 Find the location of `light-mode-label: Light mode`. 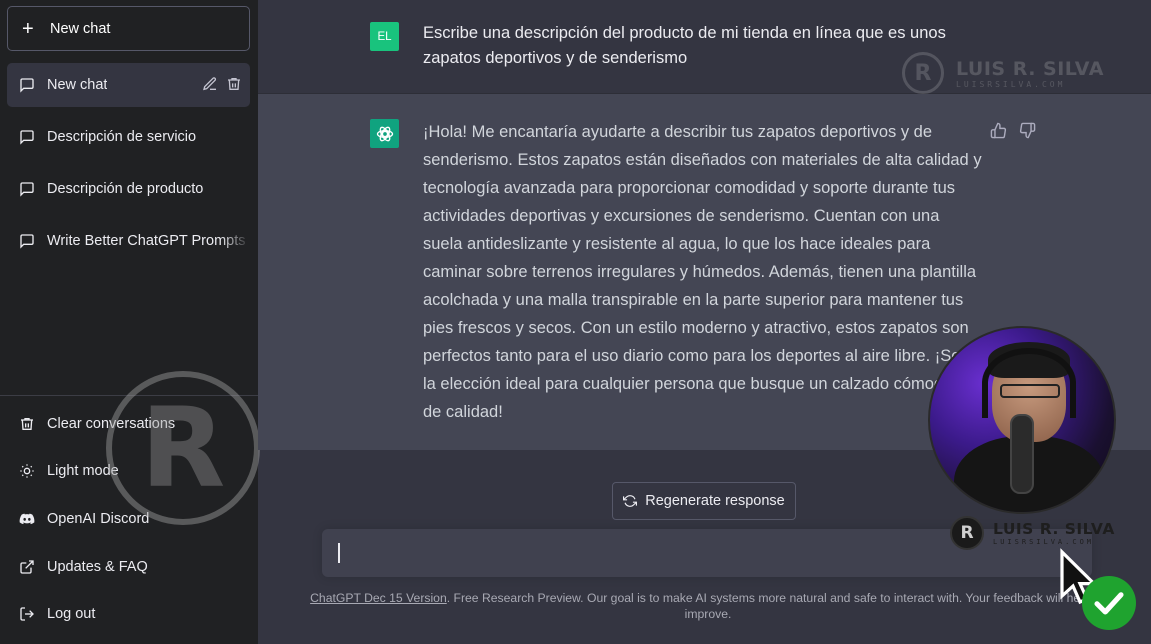

light-mode-label: Light mode is located at coordinates (83, 471).